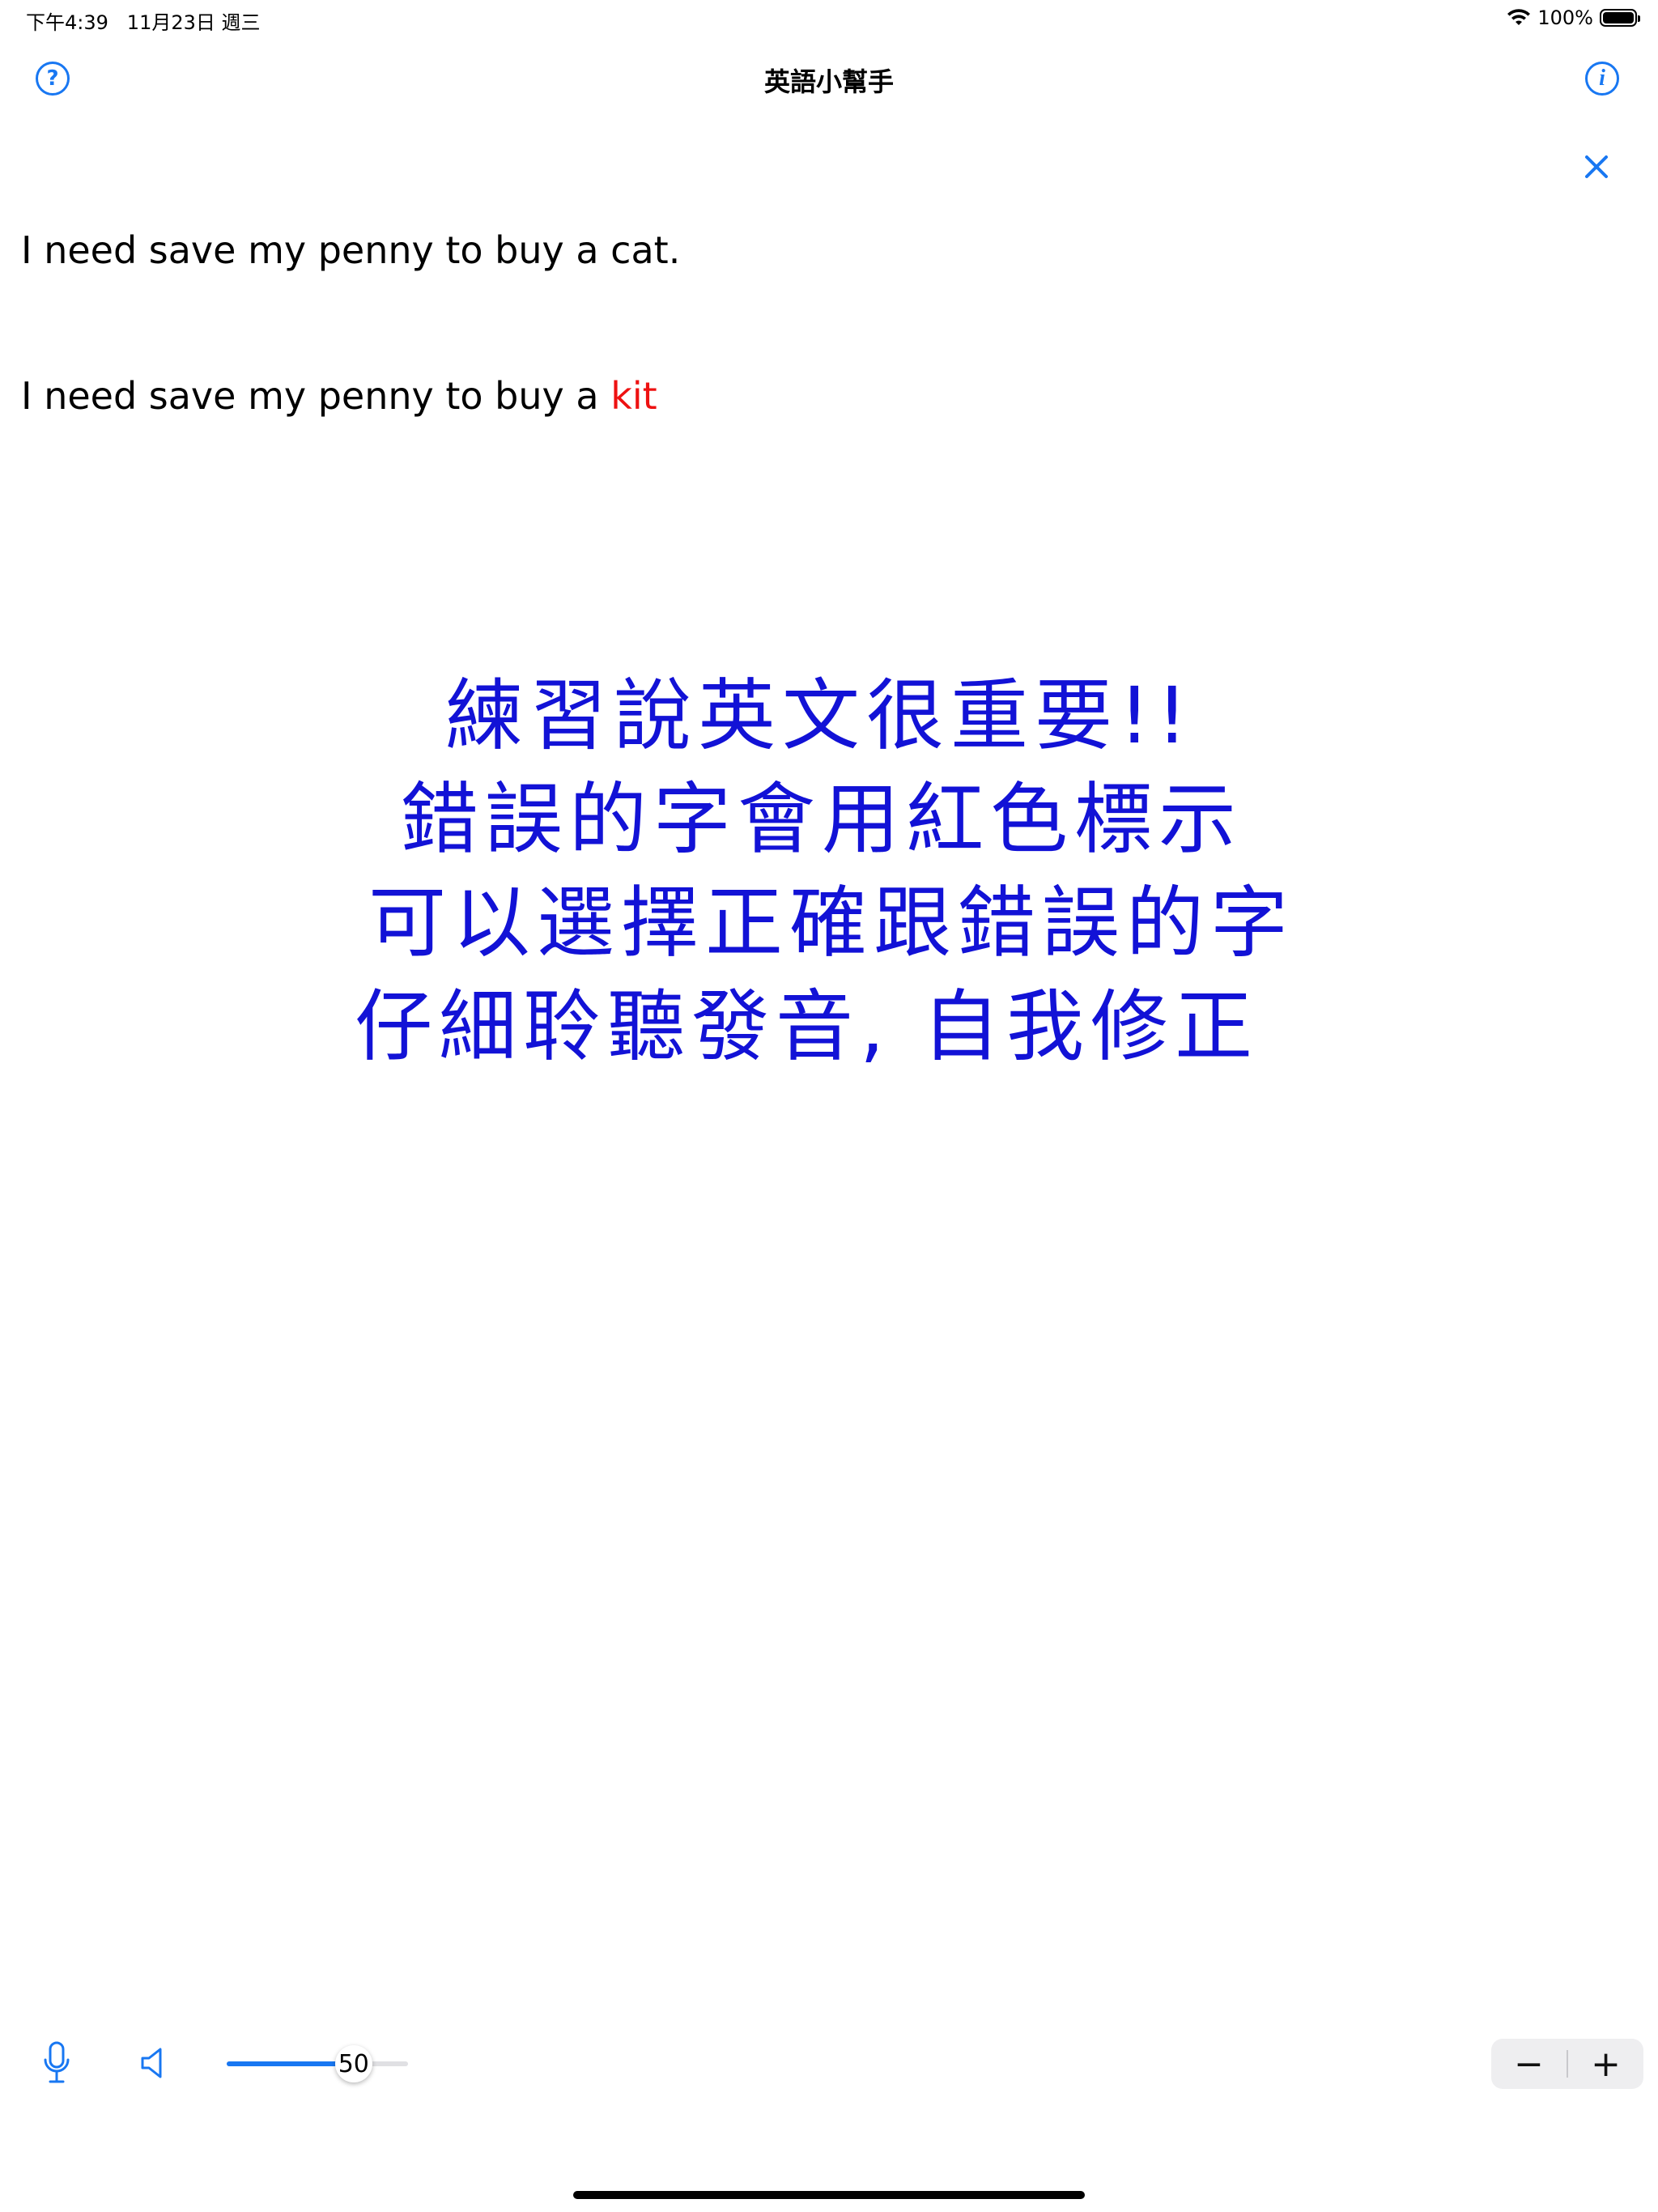 The image size is (1658, 2212). I want to click on instruction-line-1: 練習說英文很重要!!, so click(819, 716).